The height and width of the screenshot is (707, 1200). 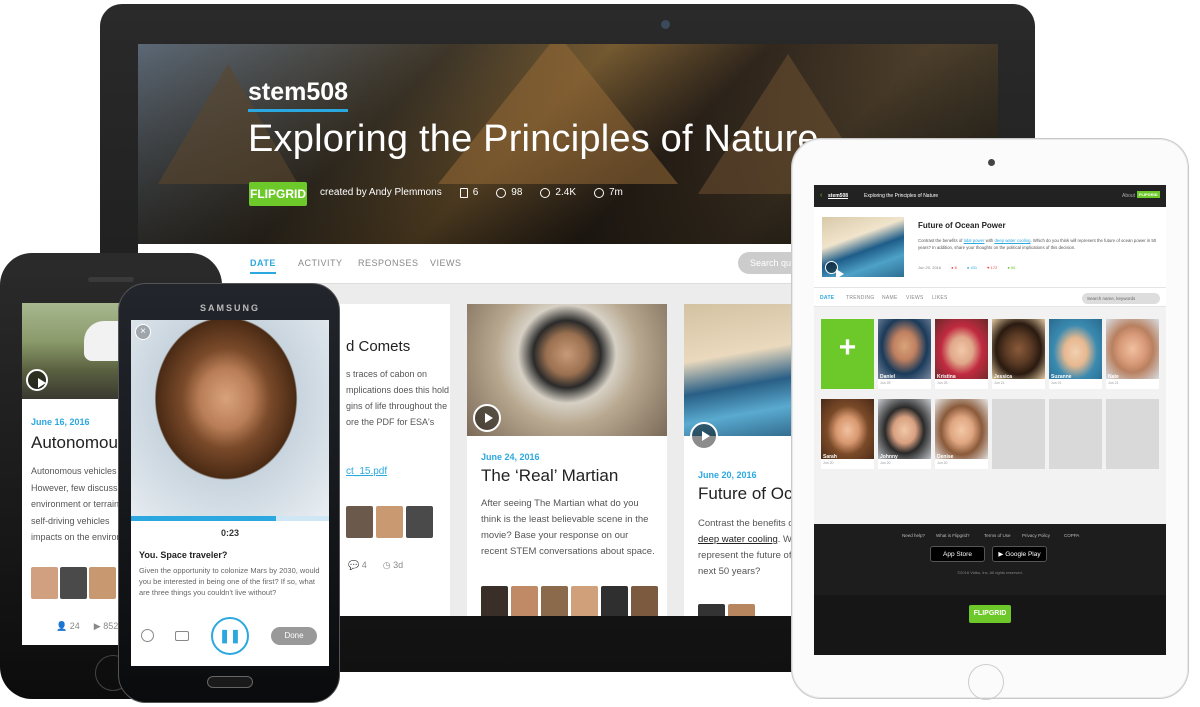 What do you see at coordinates (1075, 434) in the screenshot?
I see `empty-tile` at bounding box center [1075, 434].